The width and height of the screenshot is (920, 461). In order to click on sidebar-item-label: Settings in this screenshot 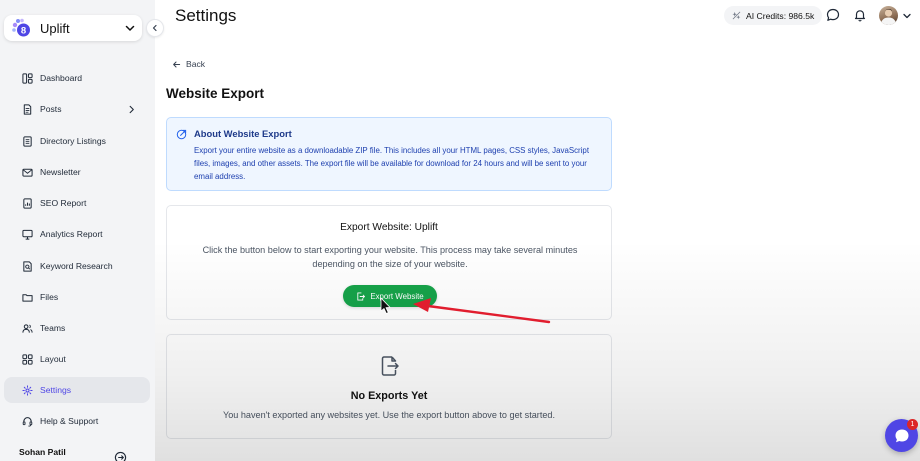, I will do `click(56, 390)`.